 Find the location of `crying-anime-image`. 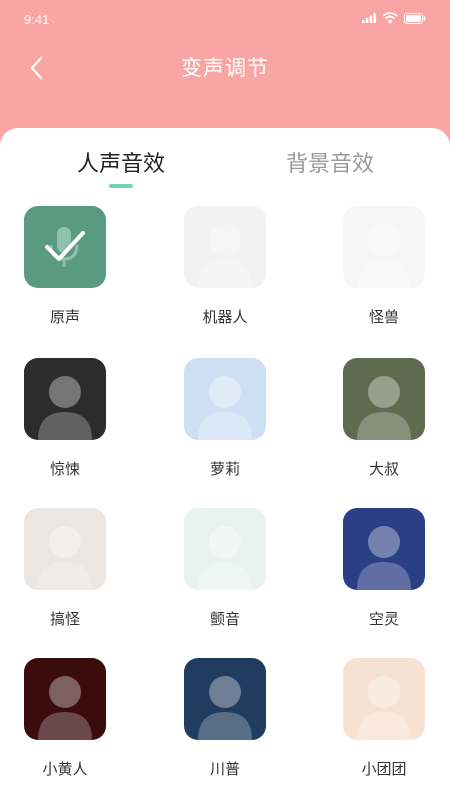

crying-anime-image is located at coordinates (384, 699).